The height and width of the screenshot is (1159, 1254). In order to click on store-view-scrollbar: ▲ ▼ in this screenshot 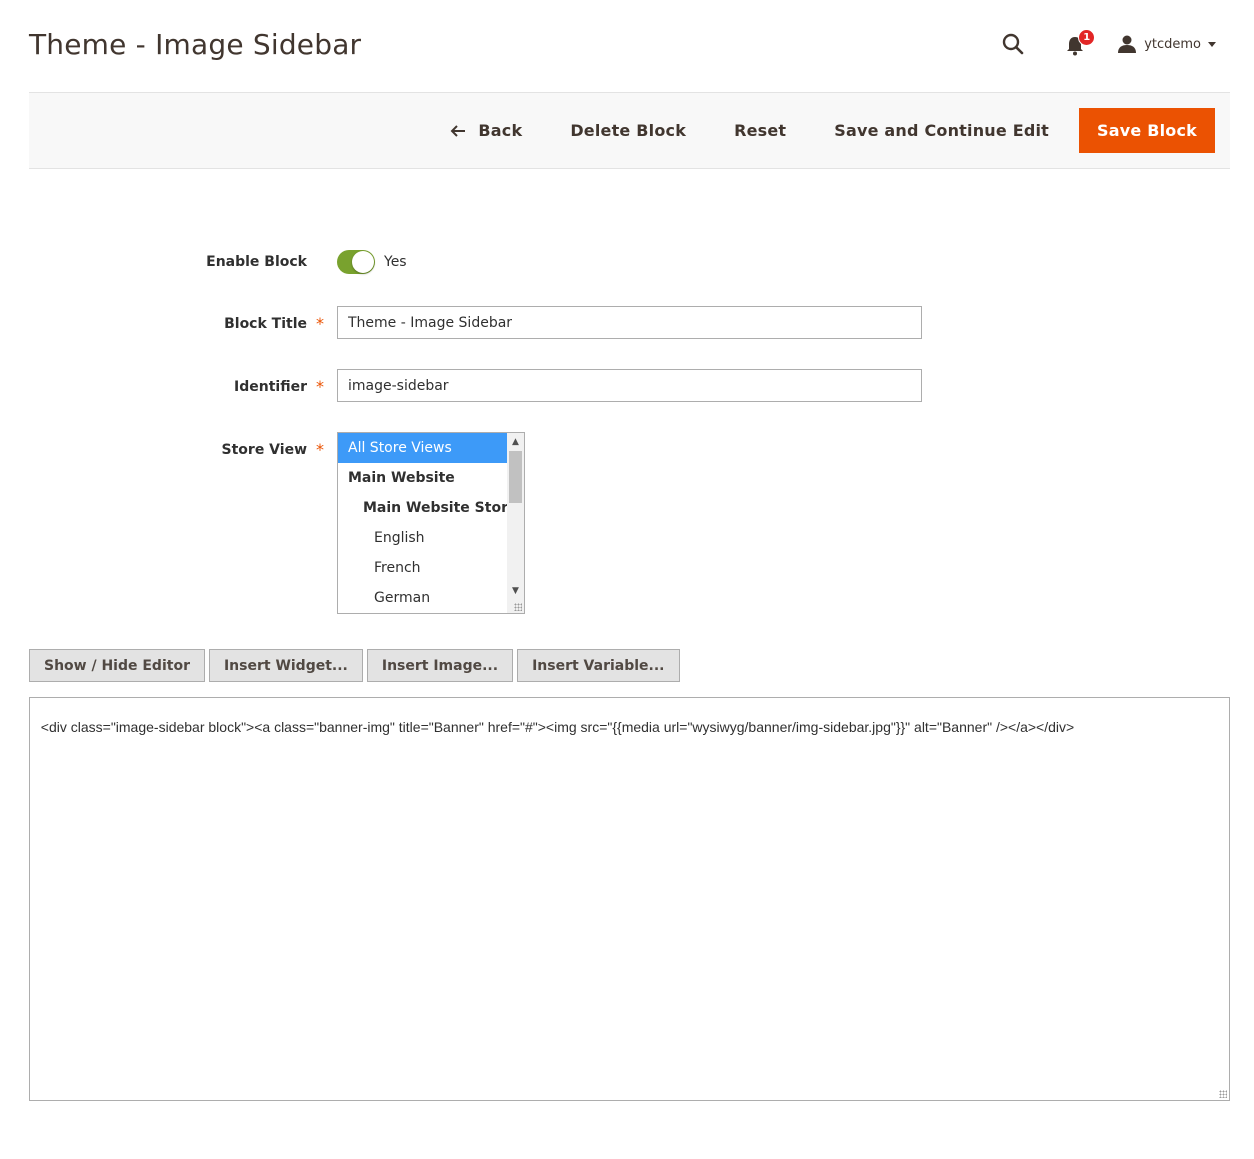, I will do `click(515, 523)`.